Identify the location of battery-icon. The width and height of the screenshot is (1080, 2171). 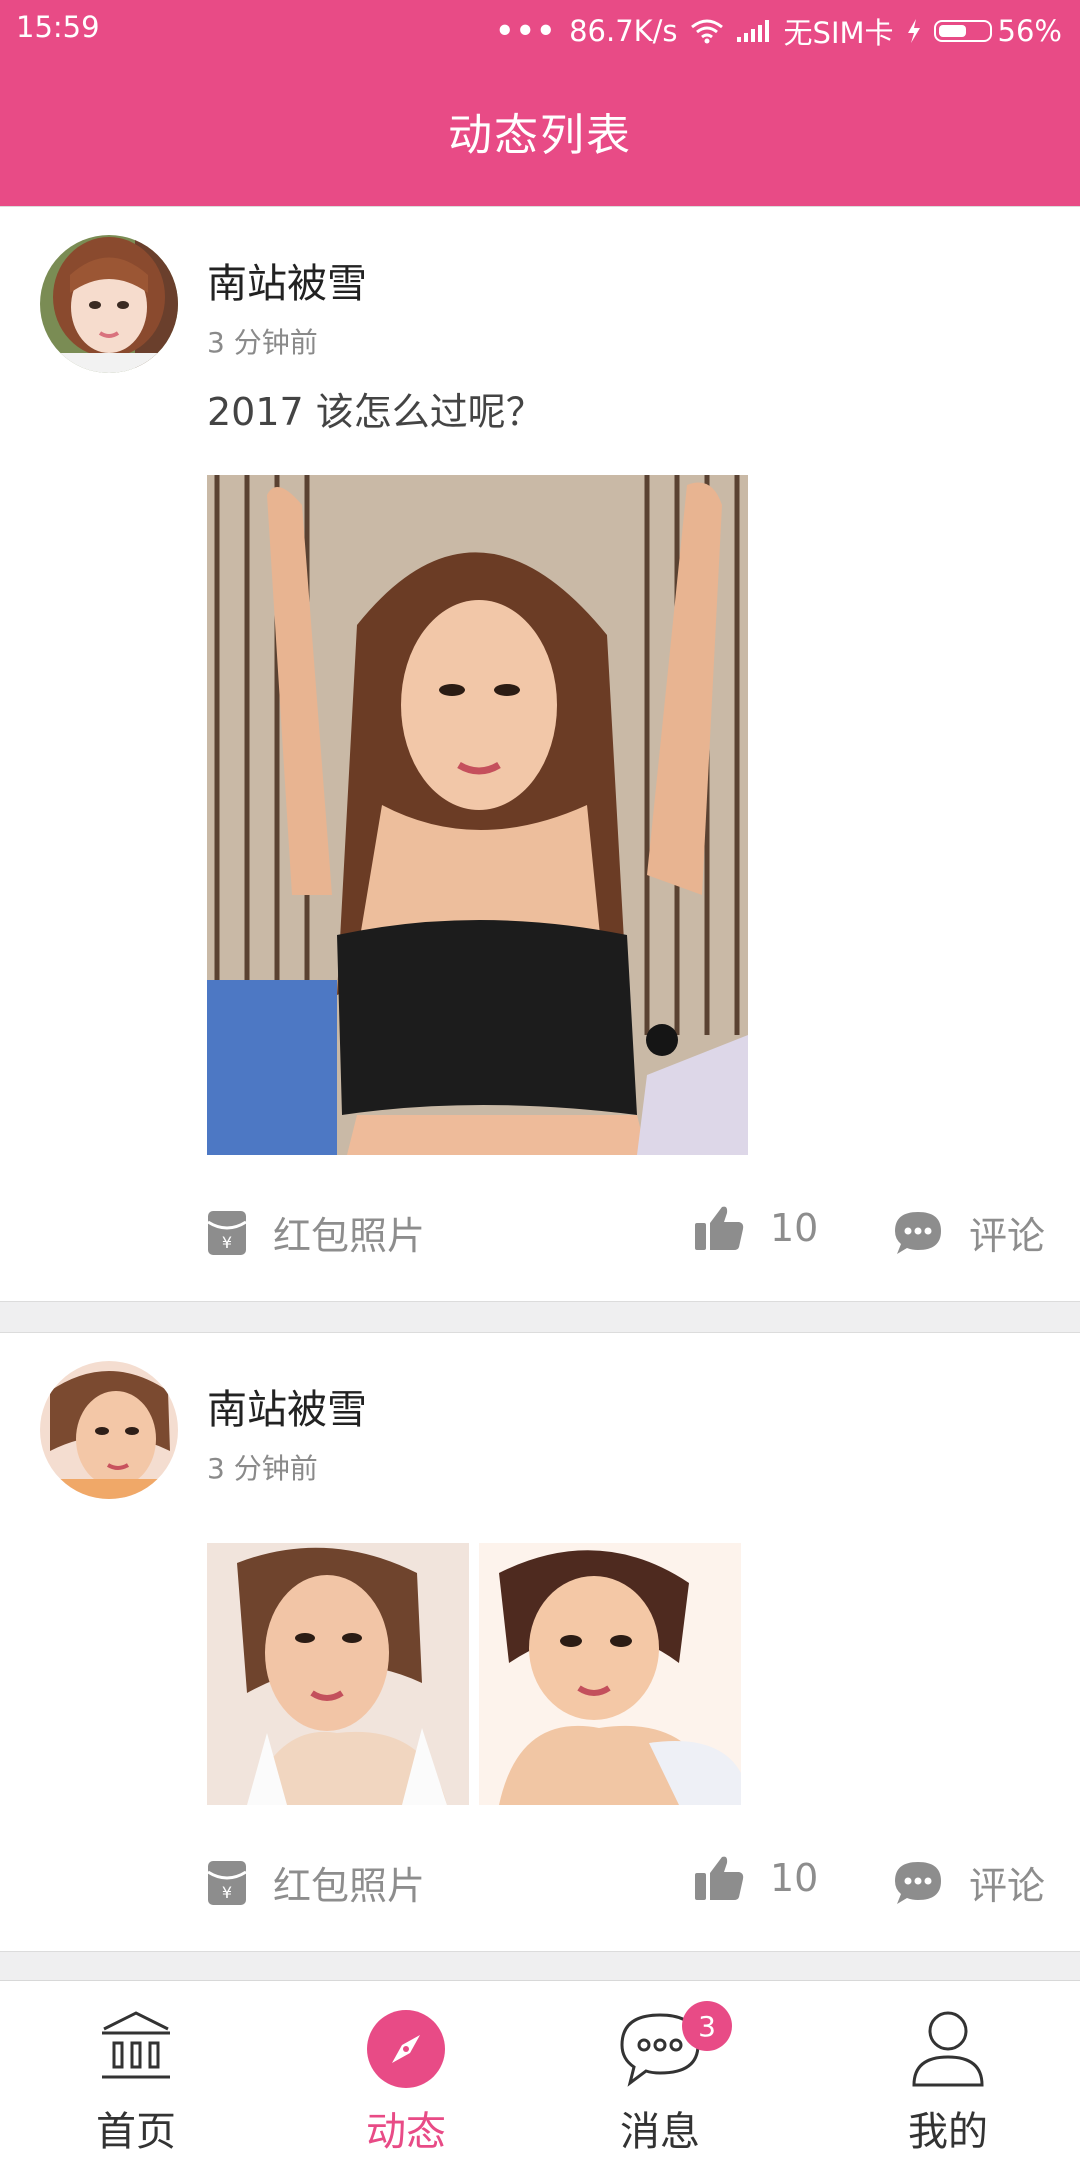
(962, 31).